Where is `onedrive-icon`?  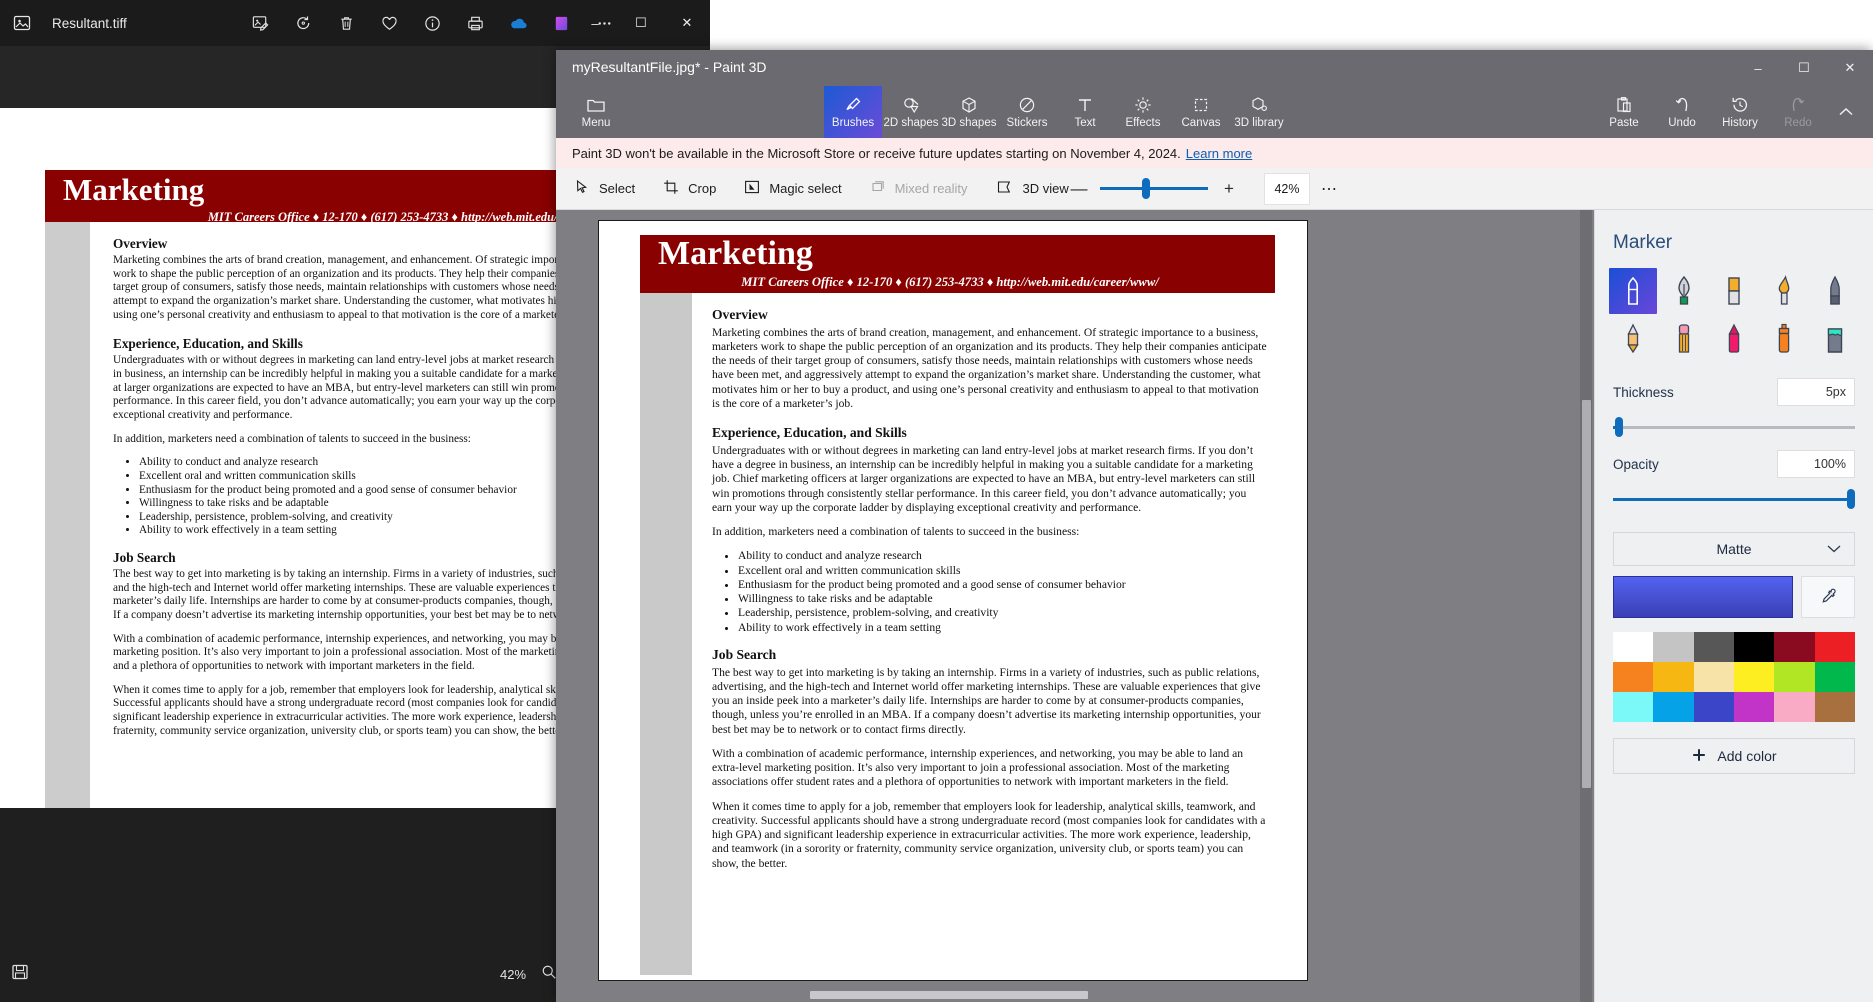
onedrive-icon is located at coordinates (518, 23).